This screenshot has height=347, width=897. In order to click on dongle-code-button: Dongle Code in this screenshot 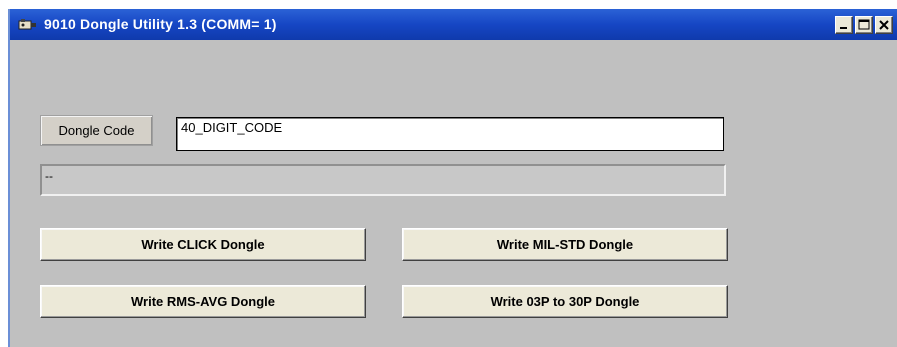, I will do `click(96, 130)`.